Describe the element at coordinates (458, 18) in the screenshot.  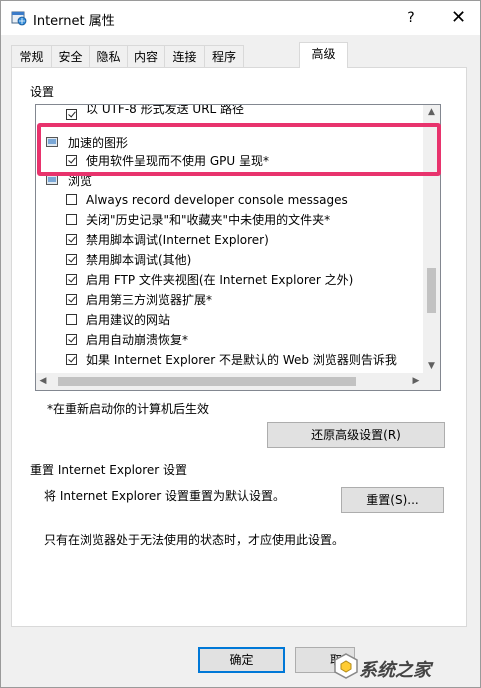
I see `close-button: ✕` at that location.